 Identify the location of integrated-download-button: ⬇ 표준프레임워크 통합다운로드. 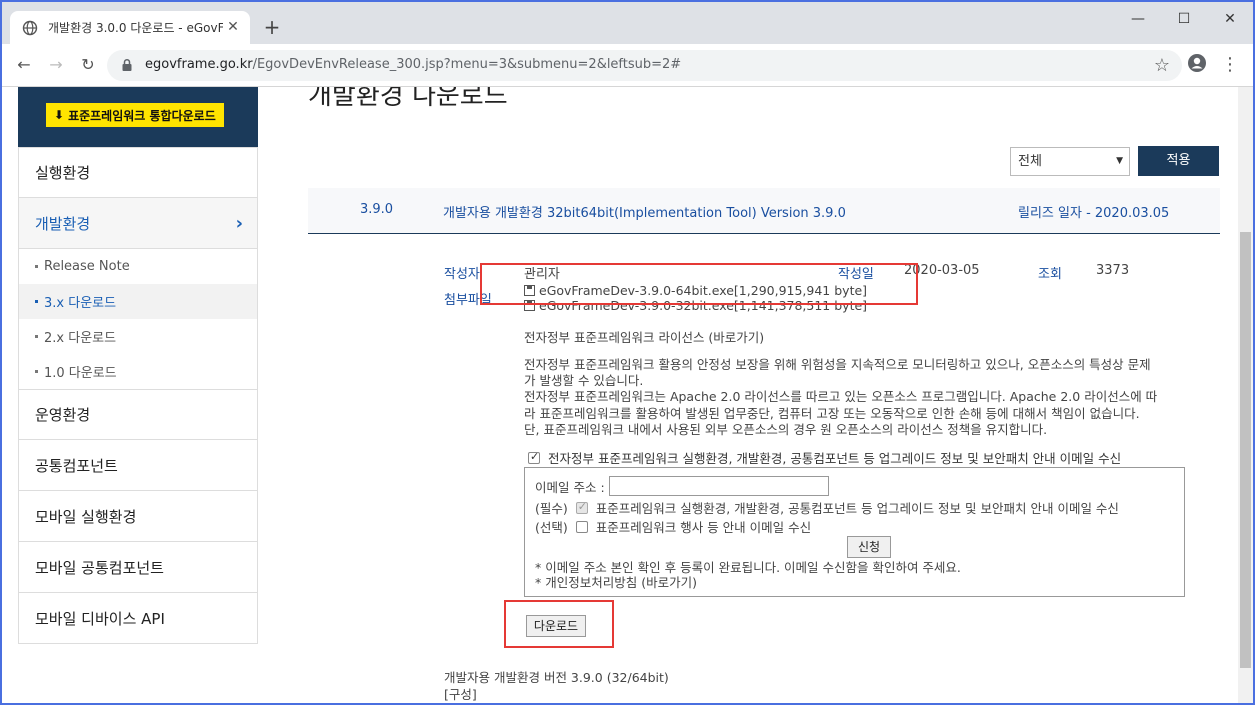
(135, 115).